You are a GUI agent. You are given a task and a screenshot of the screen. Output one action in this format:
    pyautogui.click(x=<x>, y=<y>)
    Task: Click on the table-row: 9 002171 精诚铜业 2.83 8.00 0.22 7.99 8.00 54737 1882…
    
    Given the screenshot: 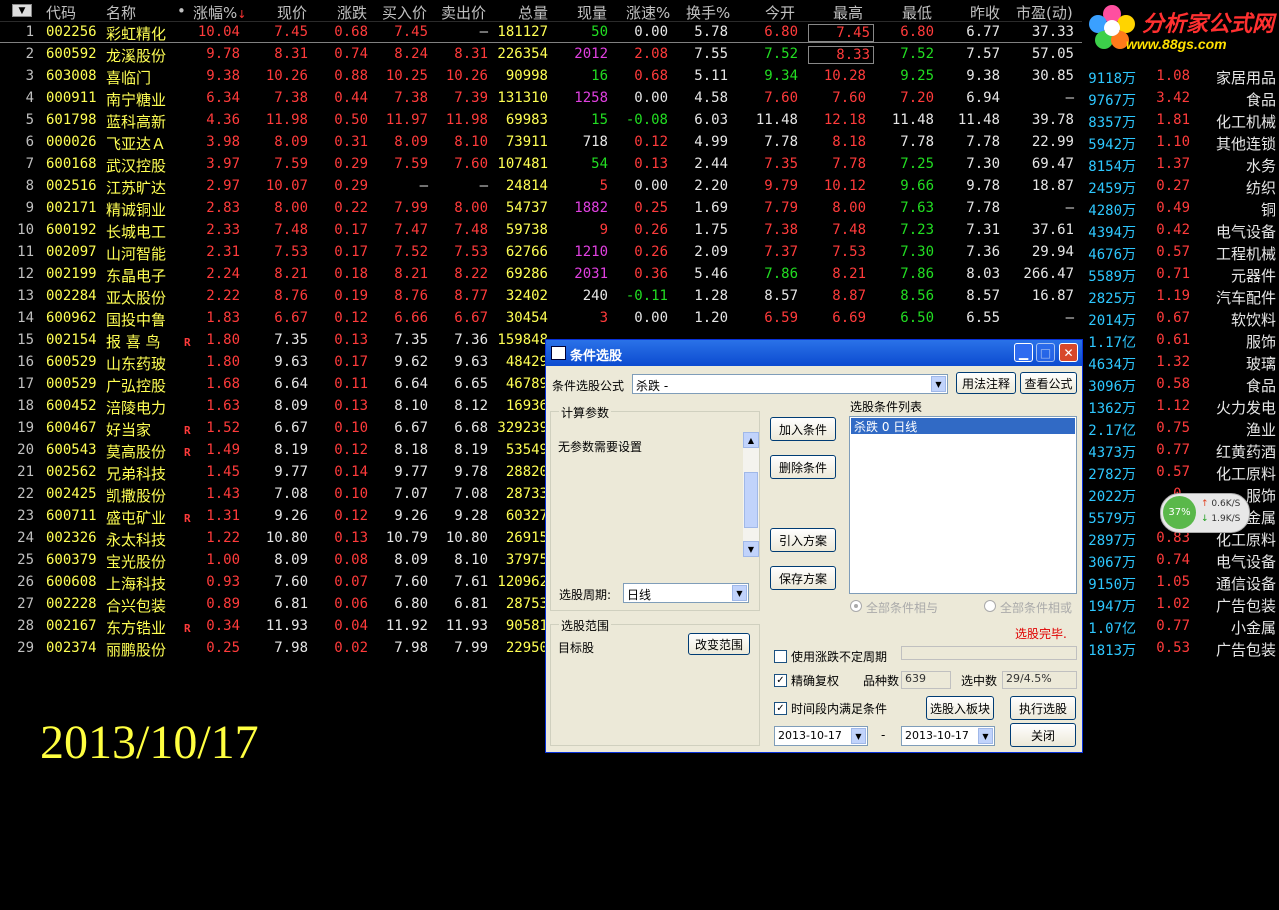 What is the action you would take?
    pyautogui.click(x=639, y=209)
    